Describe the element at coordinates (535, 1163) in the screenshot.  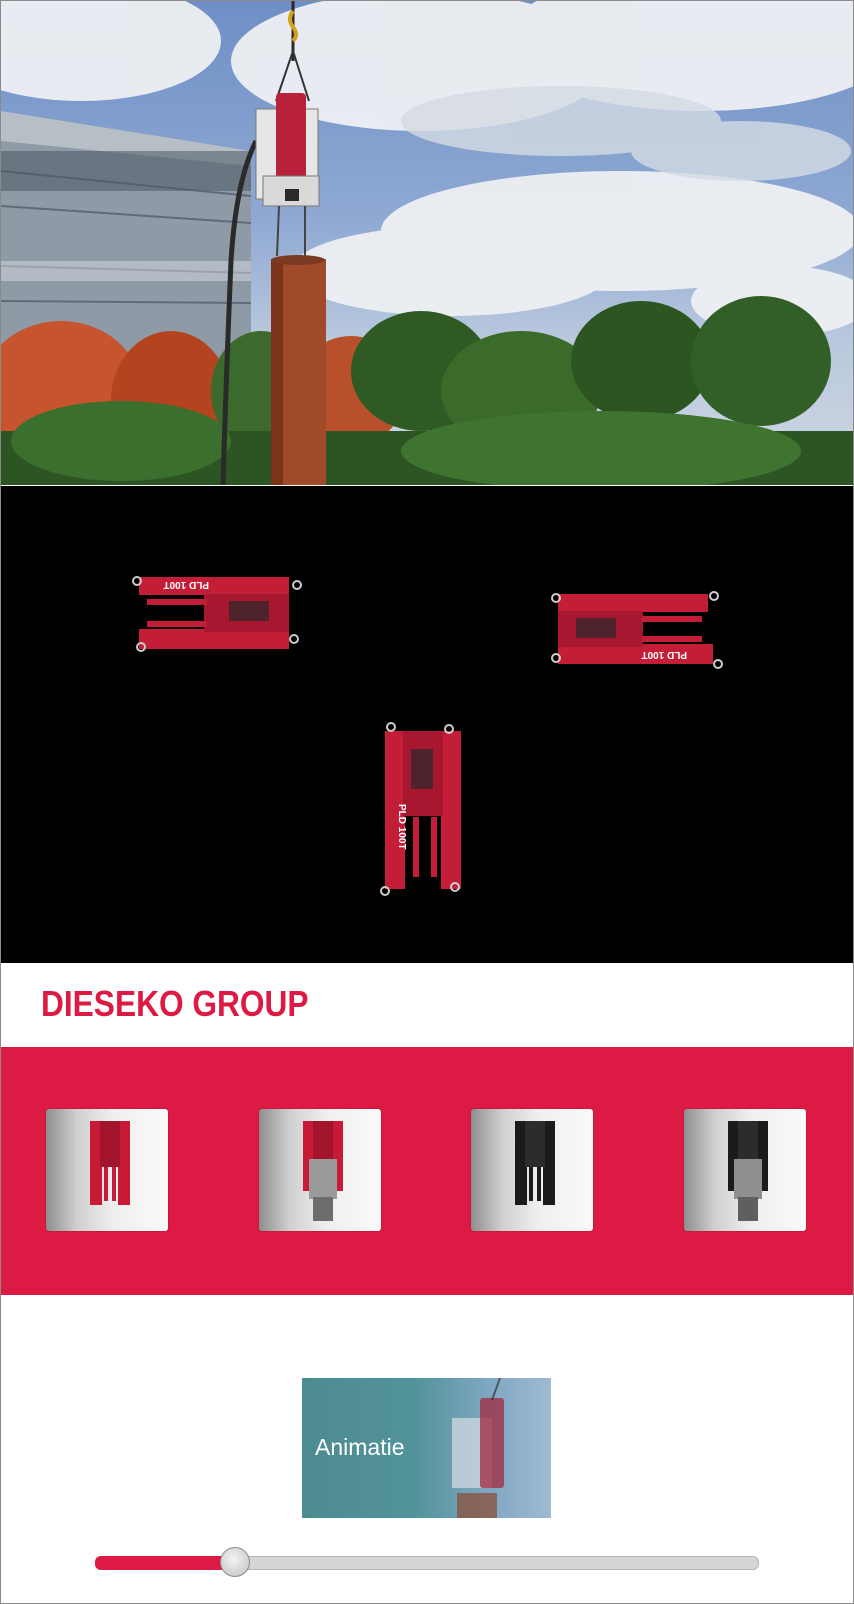
I see `black-frame-icon` at that location.